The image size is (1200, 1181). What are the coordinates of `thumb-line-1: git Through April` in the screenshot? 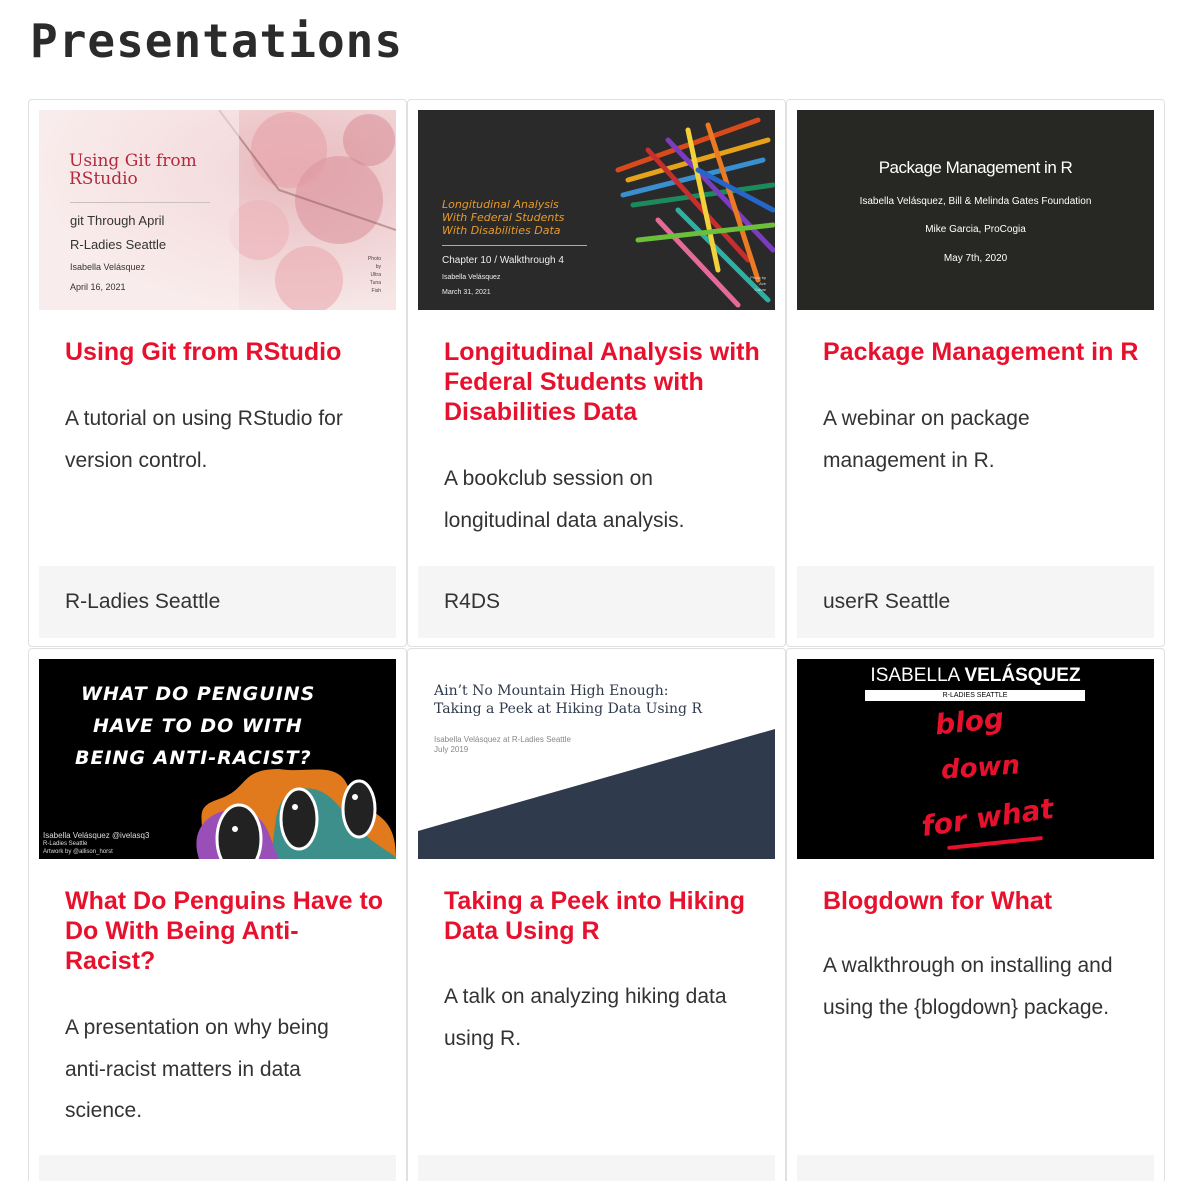 It's located at (117, 220).